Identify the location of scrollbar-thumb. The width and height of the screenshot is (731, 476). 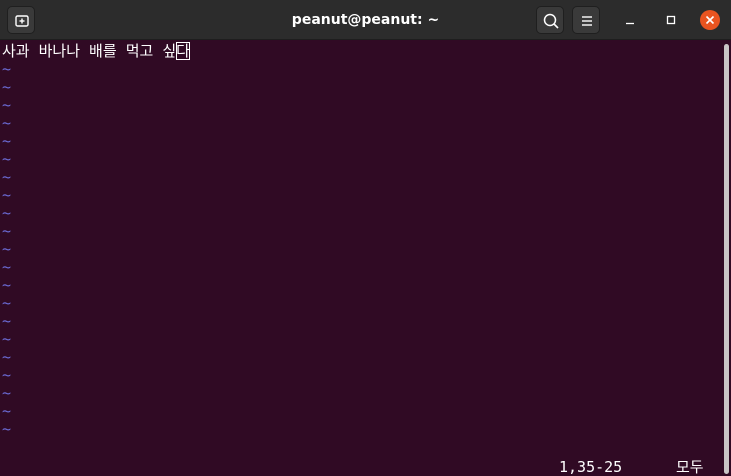
(726, 259).